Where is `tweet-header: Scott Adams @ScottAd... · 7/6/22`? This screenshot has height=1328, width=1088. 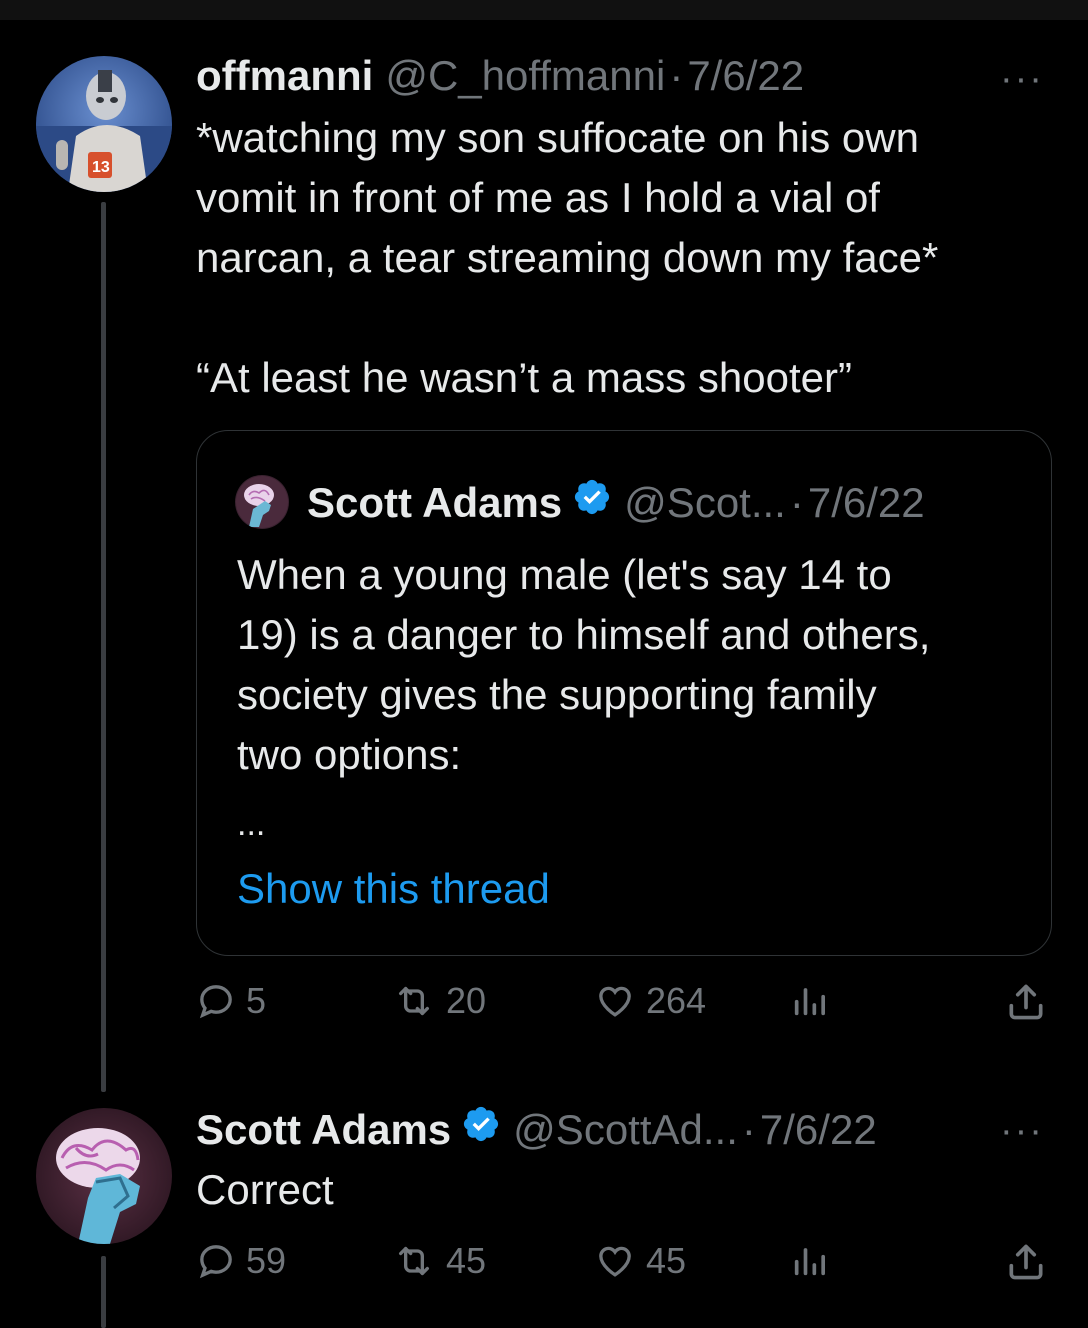
tweet-header: Scott Adams @ScottAd... · 7/6/22 is located at coordinates (536, 1129).